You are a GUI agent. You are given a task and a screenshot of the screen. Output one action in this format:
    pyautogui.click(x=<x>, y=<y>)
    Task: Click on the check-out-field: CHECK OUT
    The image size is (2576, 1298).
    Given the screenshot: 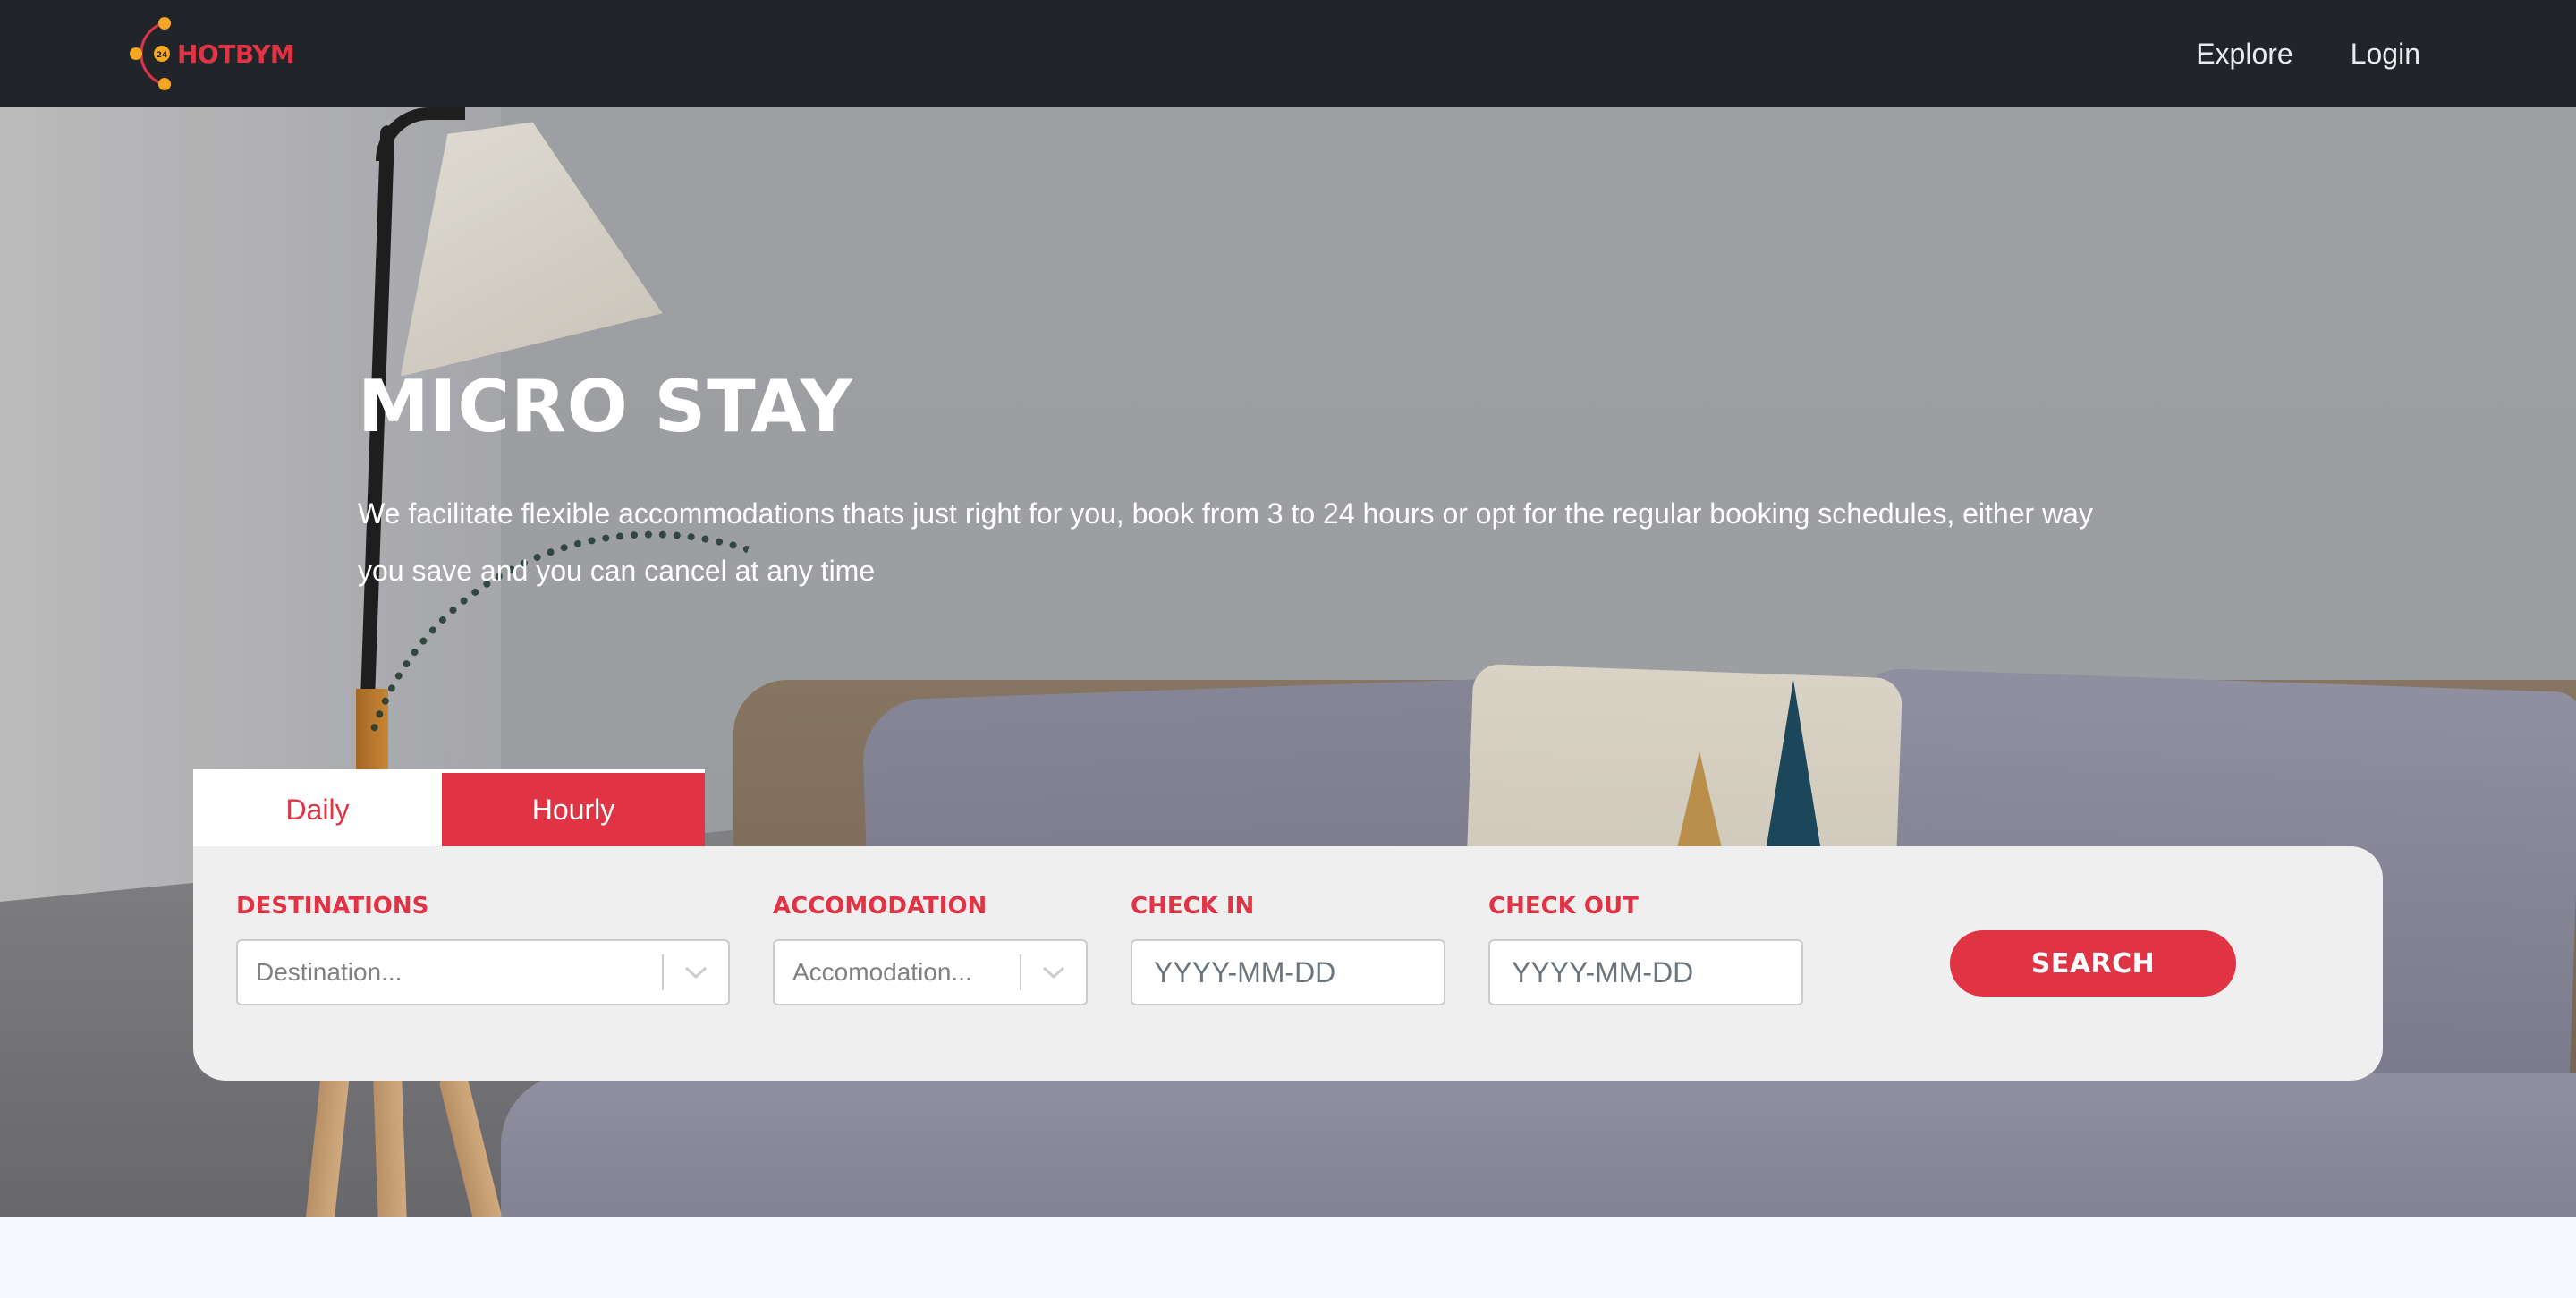 What is the action you would take?
    pyautogui.click(x=1645, y=948)
    